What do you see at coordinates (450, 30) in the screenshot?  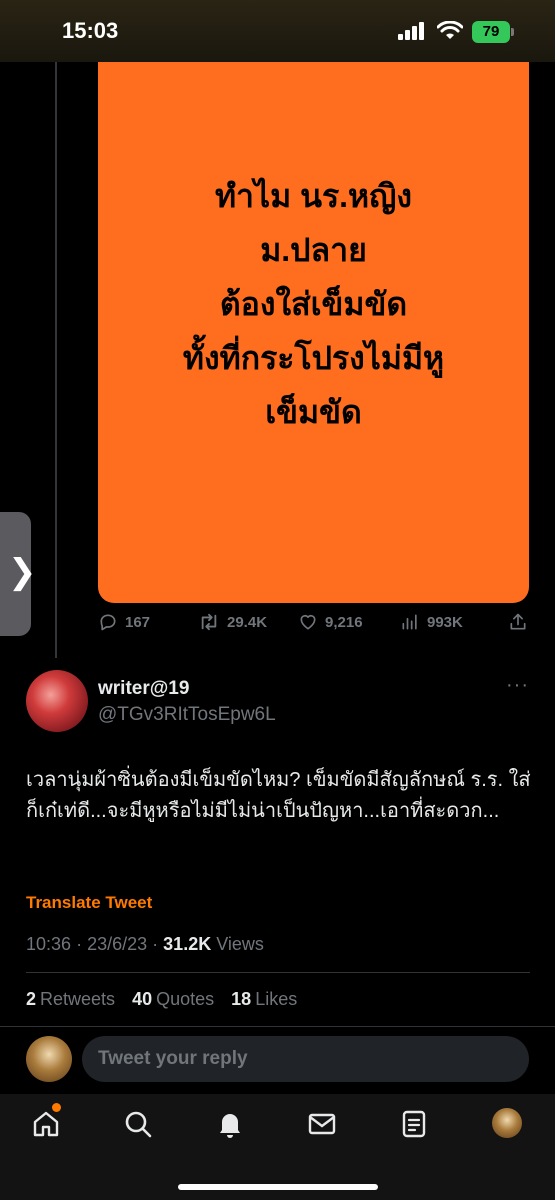 I see `wifi-icon` at bounding box center [450, 30].